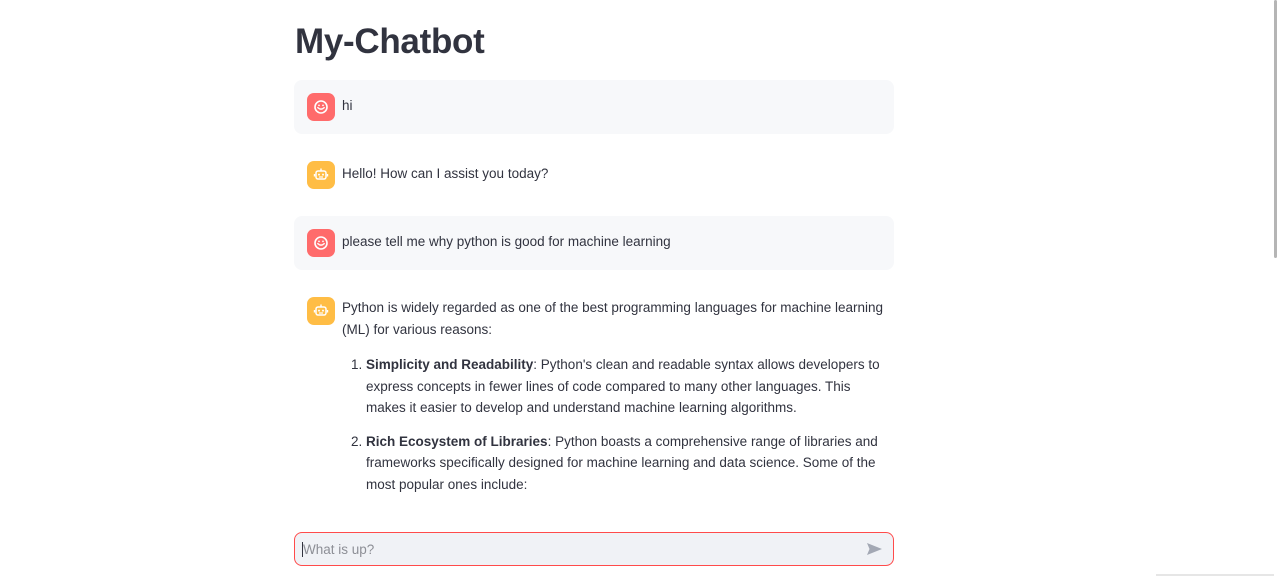 The height and width of the screenshot is (576, 1277). I want to click on chat-input, so click(573, 549).